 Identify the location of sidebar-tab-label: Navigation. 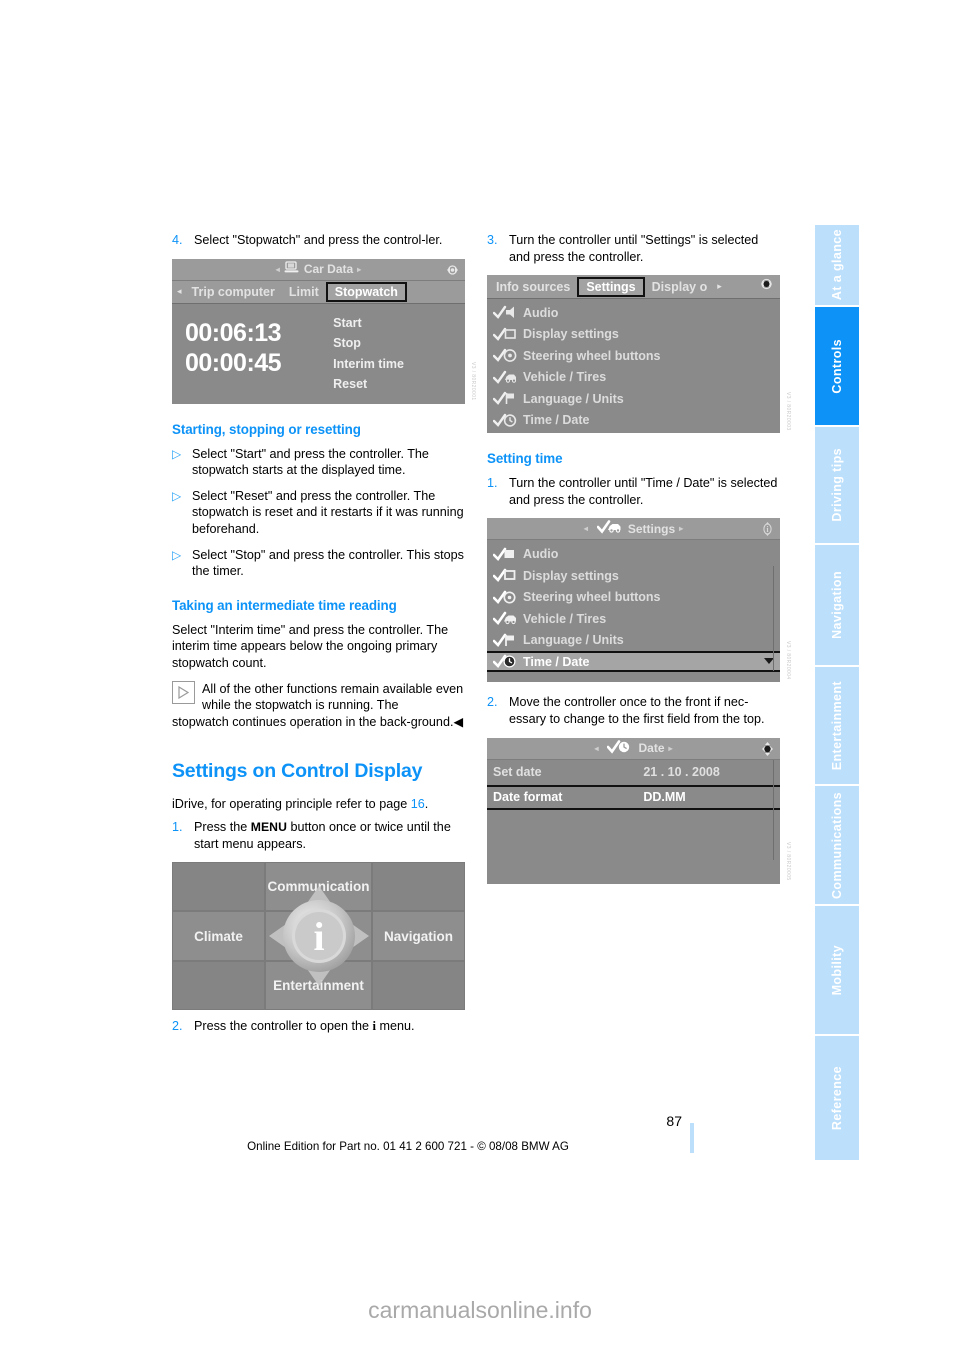
(837, 605).